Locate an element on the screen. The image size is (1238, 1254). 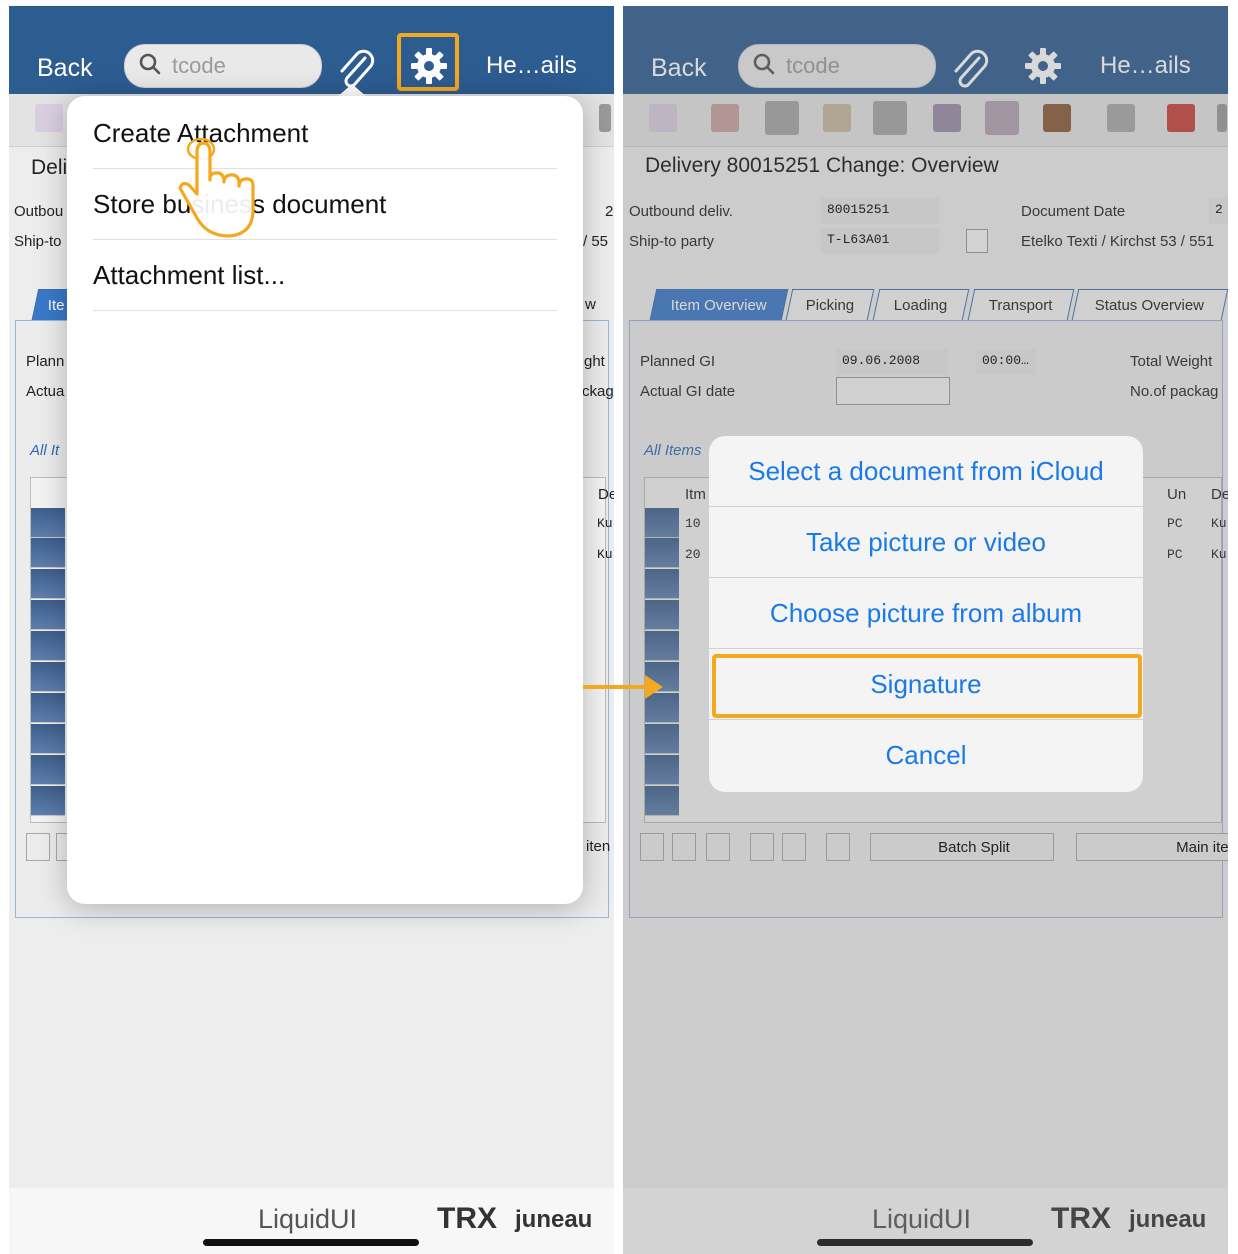
pointer-arrow-icon is located at coordinates (623, 687).